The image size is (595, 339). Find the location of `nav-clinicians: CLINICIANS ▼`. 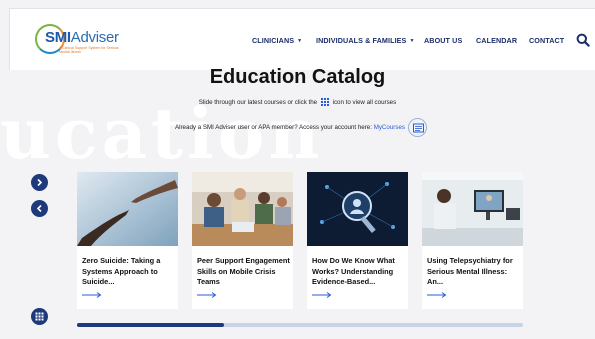

nav-clinicians: CLINICIANS ▼ is located at coordinates (277, 40).